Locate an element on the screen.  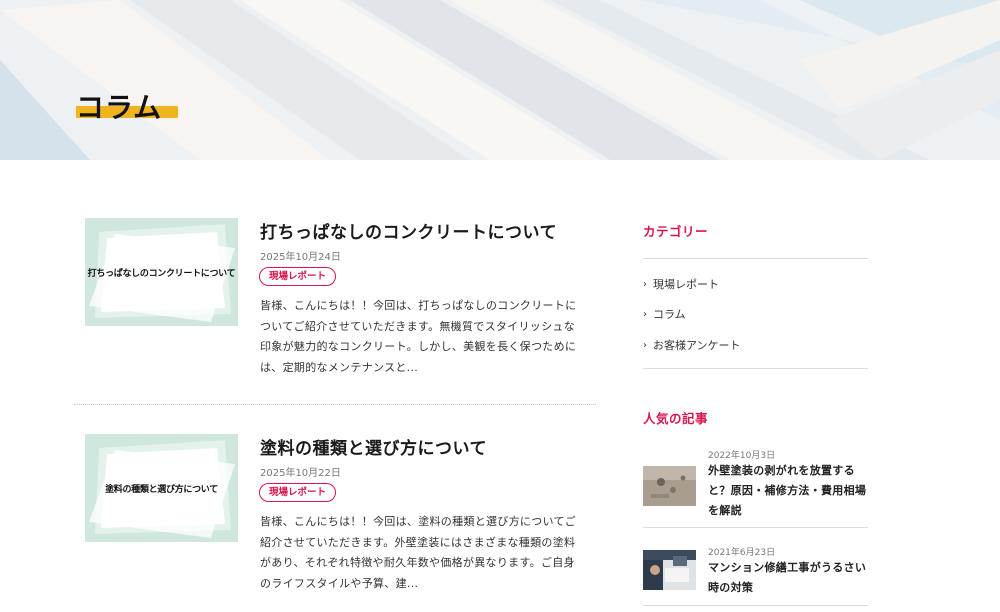
category-label: 現場レポート is located at coordinates (686, 284).